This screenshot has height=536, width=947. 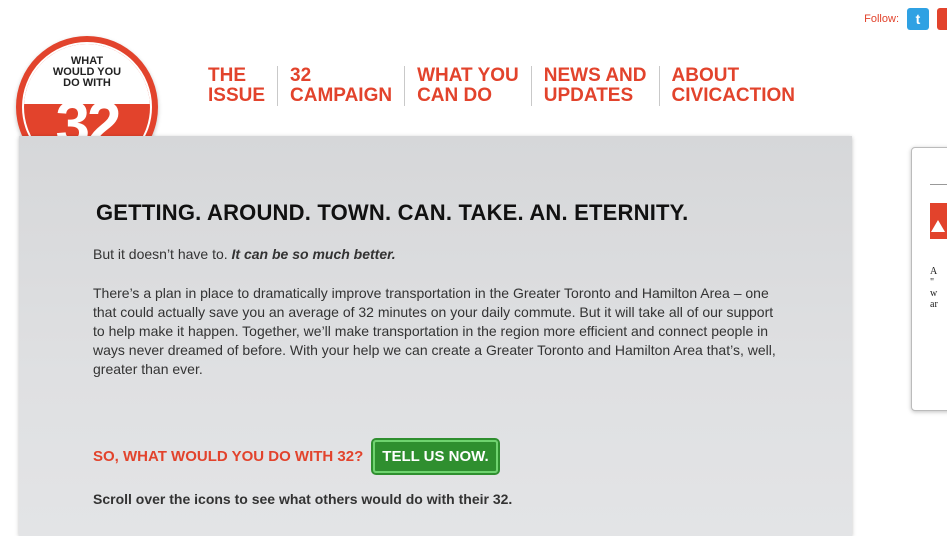 What do you see at coordinates (918, 19) in the screenshot?
I see `twitter-icon: t` at bounding box center [918, 19].